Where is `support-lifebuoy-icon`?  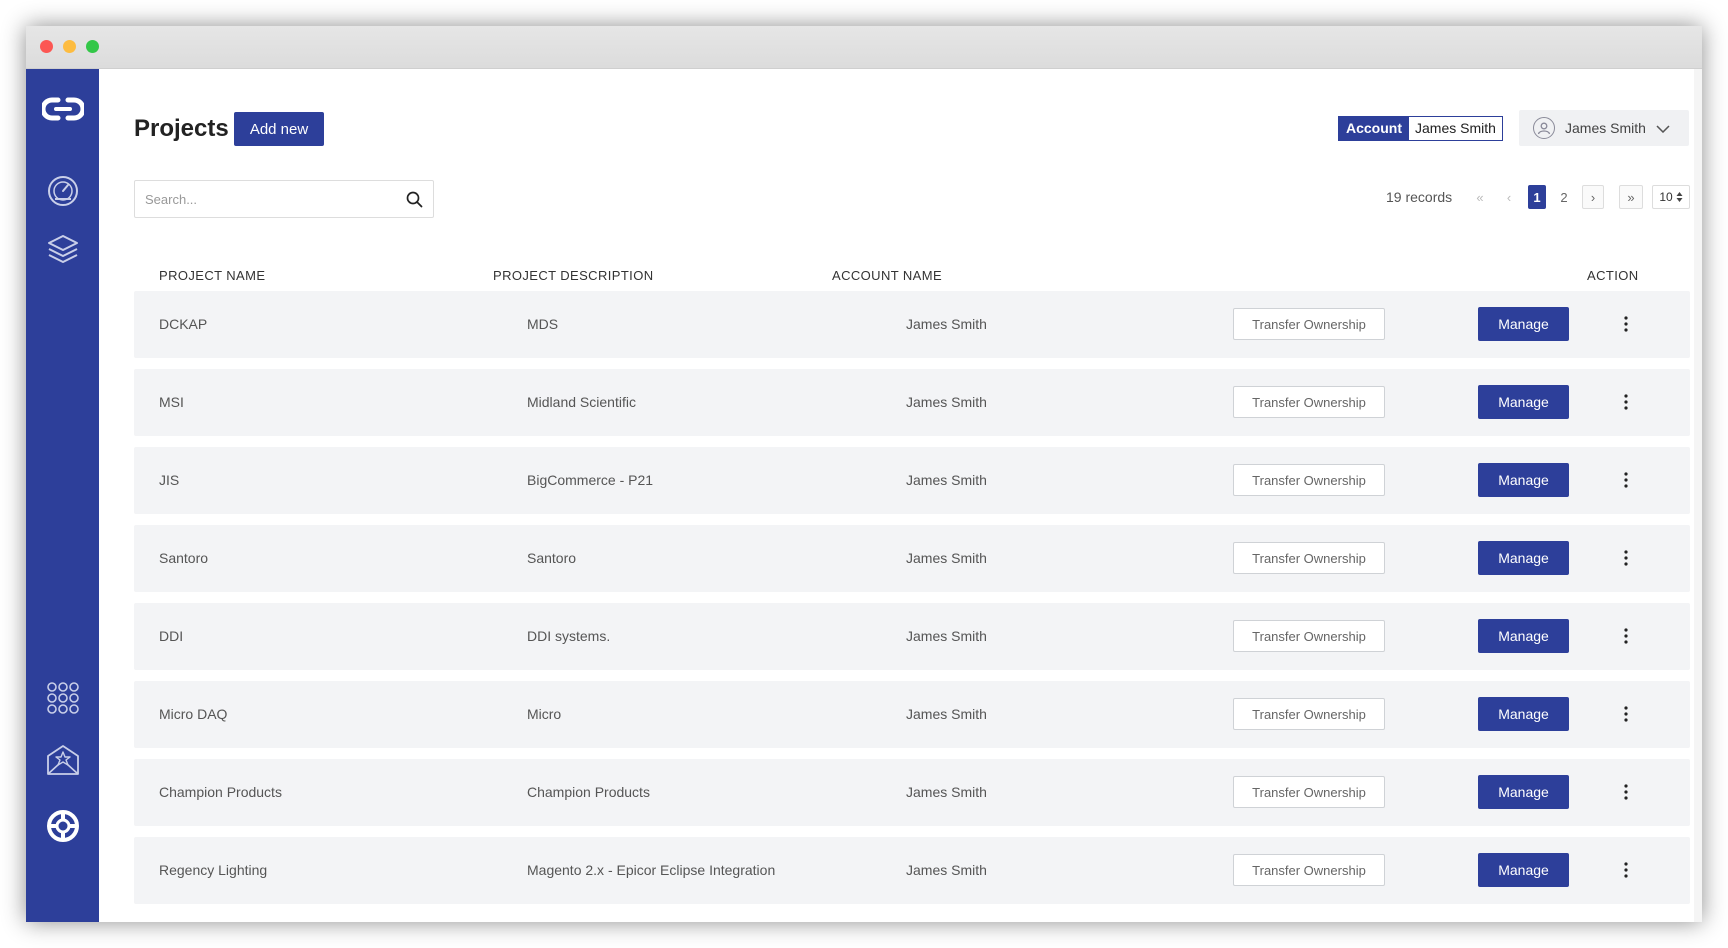 support-lifebuoy-icon is located at coordinates (62, 826).